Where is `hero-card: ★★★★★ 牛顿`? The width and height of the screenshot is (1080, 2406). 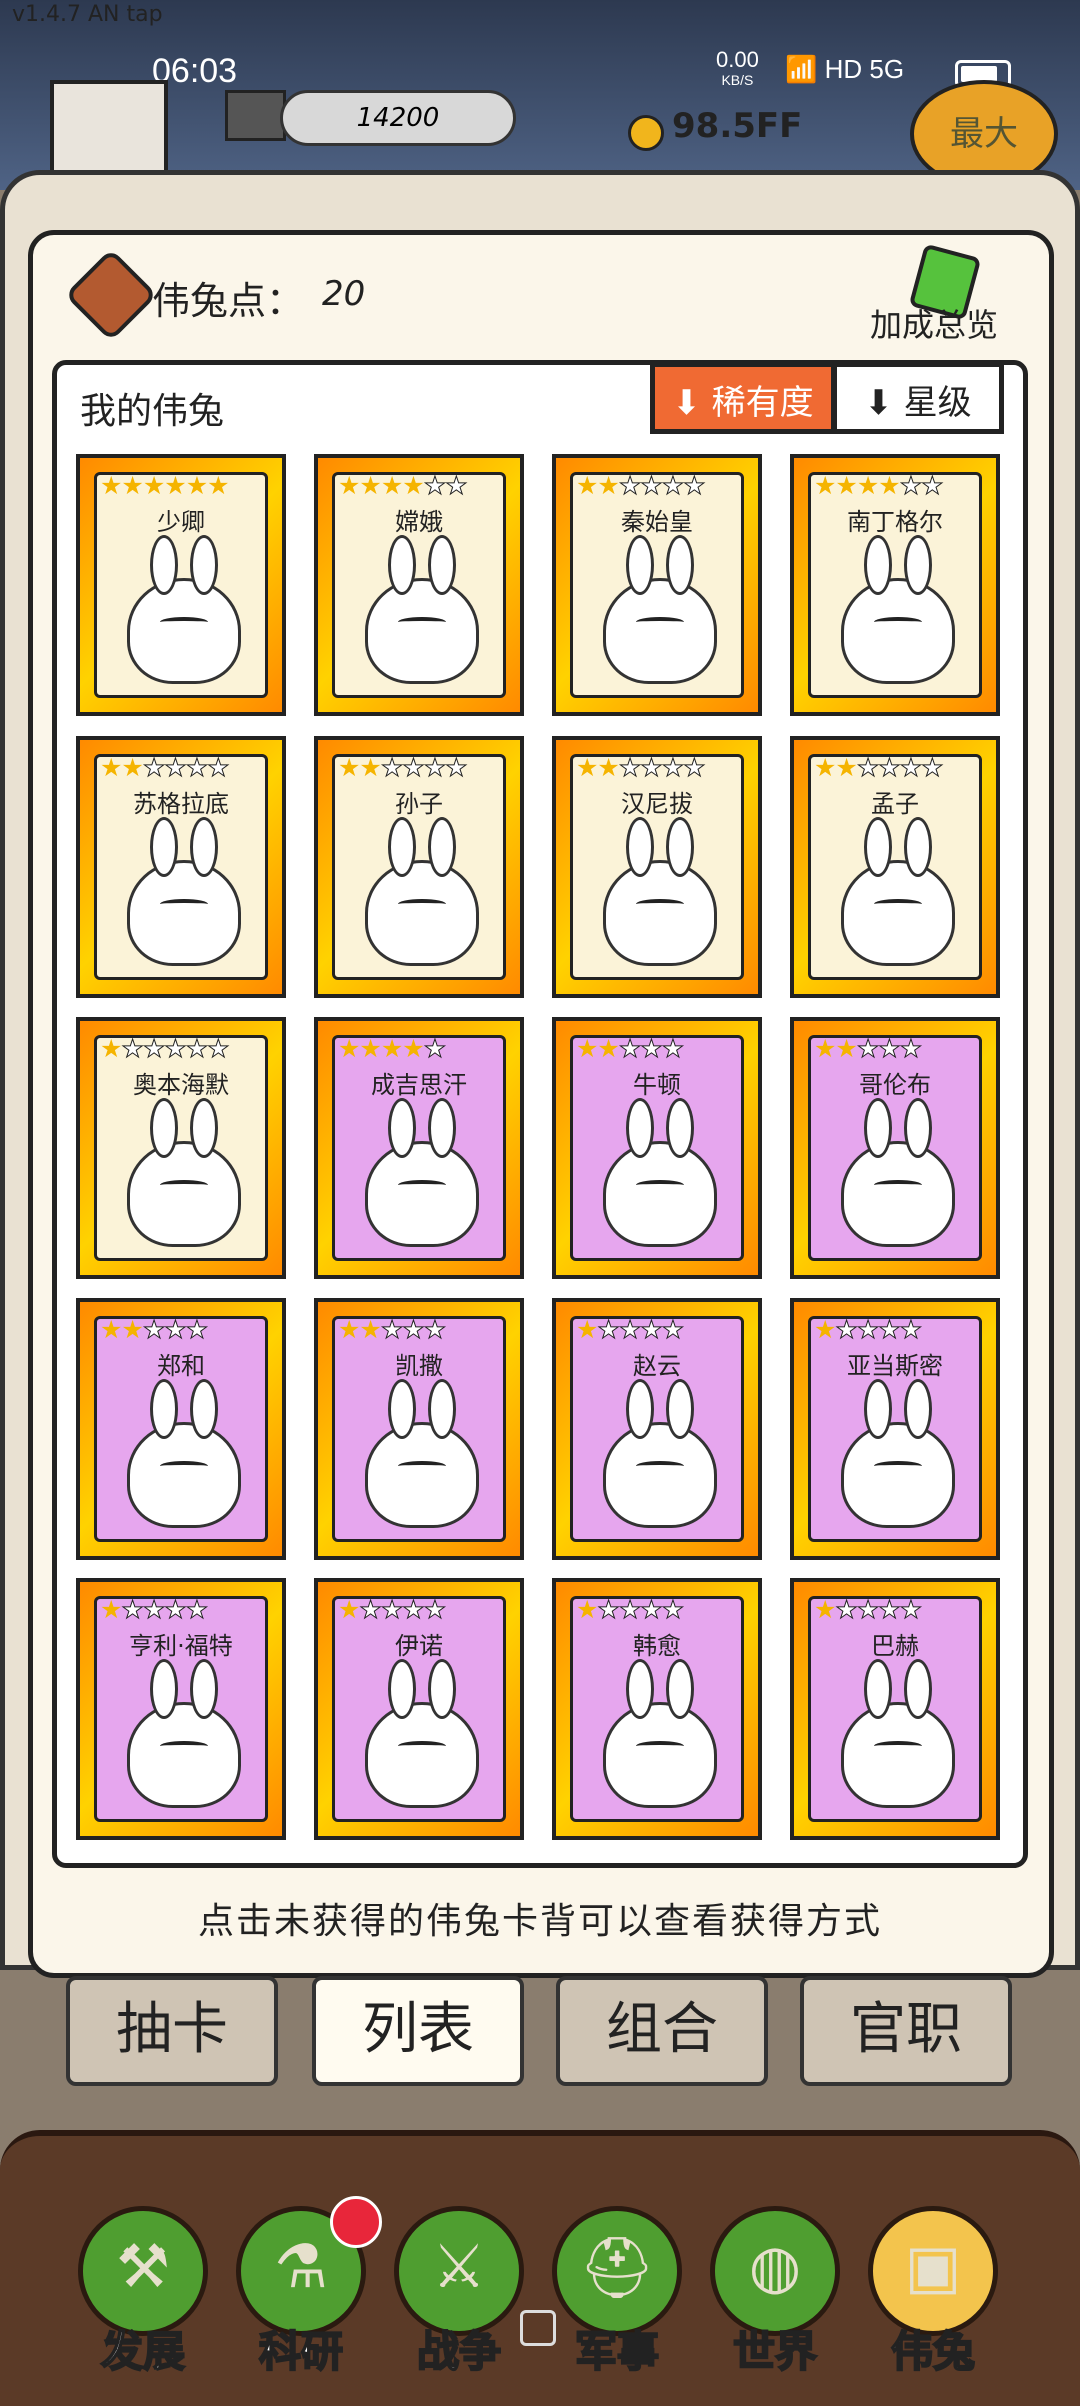
hero-card: ★★★★★ 牛顿 is located at coordinates (657, 1148).